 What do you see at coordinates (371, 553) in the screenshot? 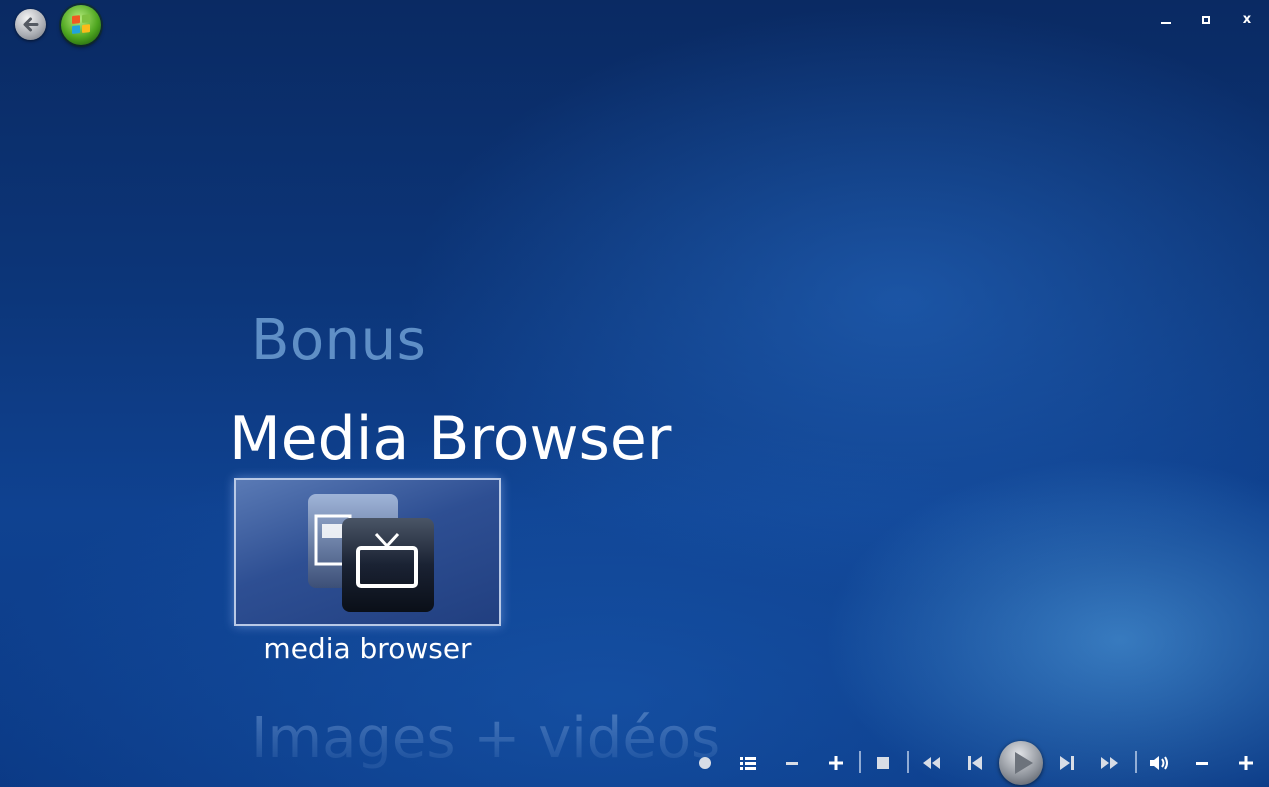
I see `media-browser-icon` at bounding box center [371, 553].